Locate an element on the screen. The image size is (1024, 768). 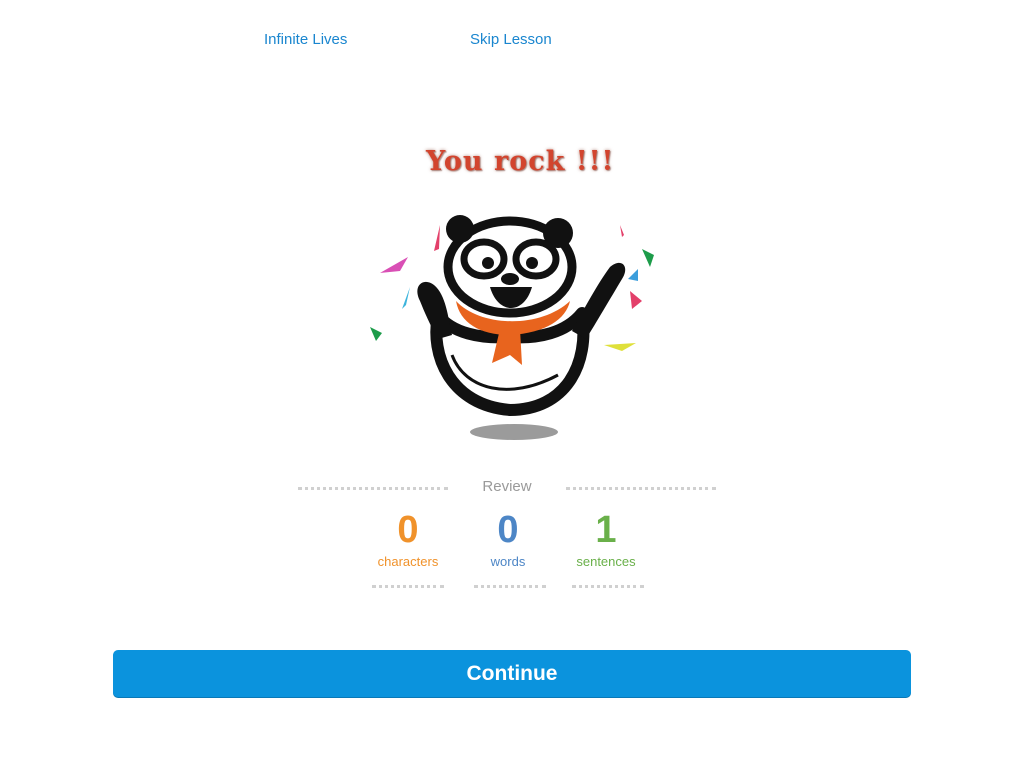
stat-characters: 0 characters is located at coordinates (408, 538).